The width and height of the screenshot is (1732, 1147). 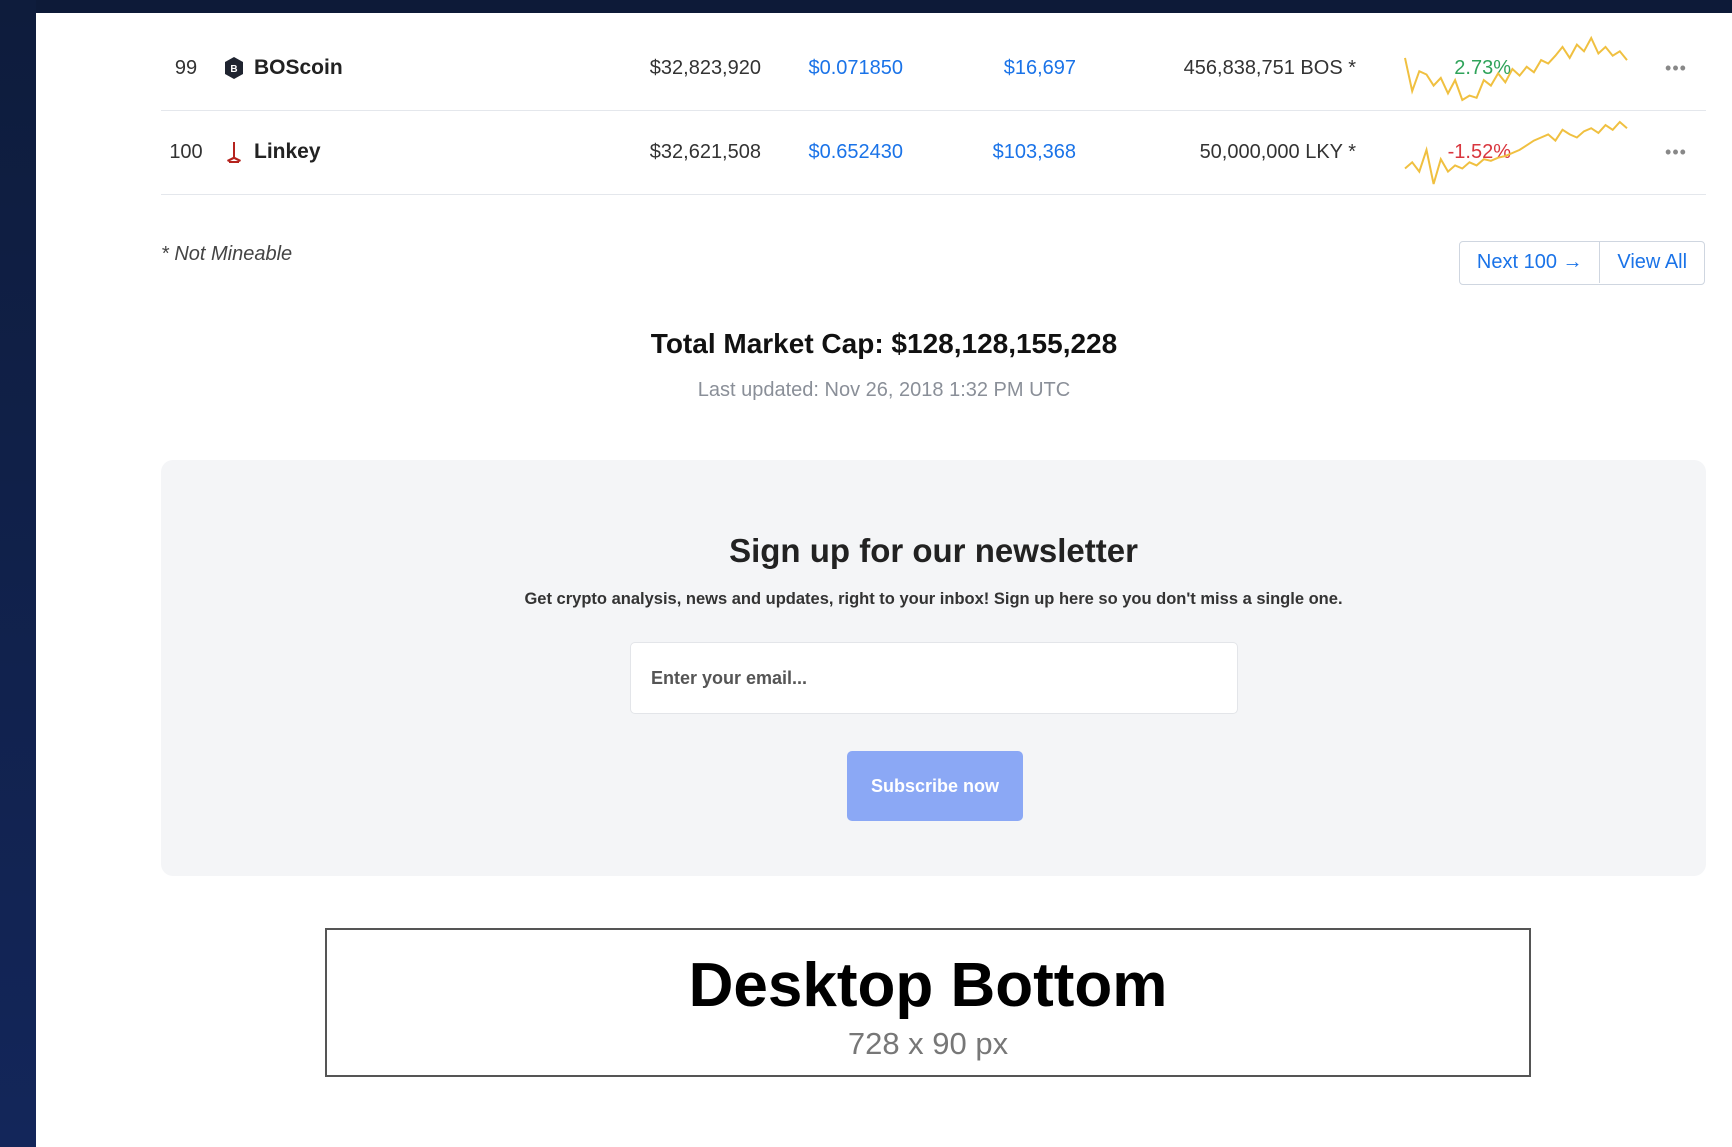 I want to click on next-100-button: Next 100 →, so click(x=1530, y=262).